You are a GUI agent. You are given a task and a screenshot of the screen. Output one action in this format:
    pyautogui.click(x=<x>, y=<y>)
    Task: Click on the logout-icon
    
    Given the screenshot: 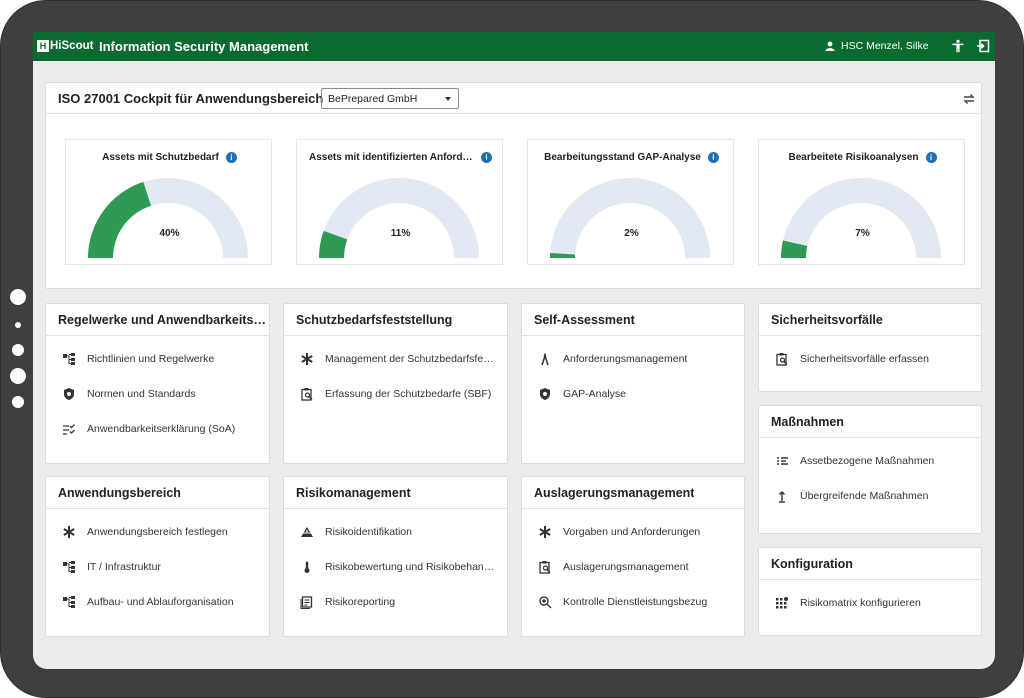 What is the action you would take?
    pyautogui.click(x=983, y=46)
    